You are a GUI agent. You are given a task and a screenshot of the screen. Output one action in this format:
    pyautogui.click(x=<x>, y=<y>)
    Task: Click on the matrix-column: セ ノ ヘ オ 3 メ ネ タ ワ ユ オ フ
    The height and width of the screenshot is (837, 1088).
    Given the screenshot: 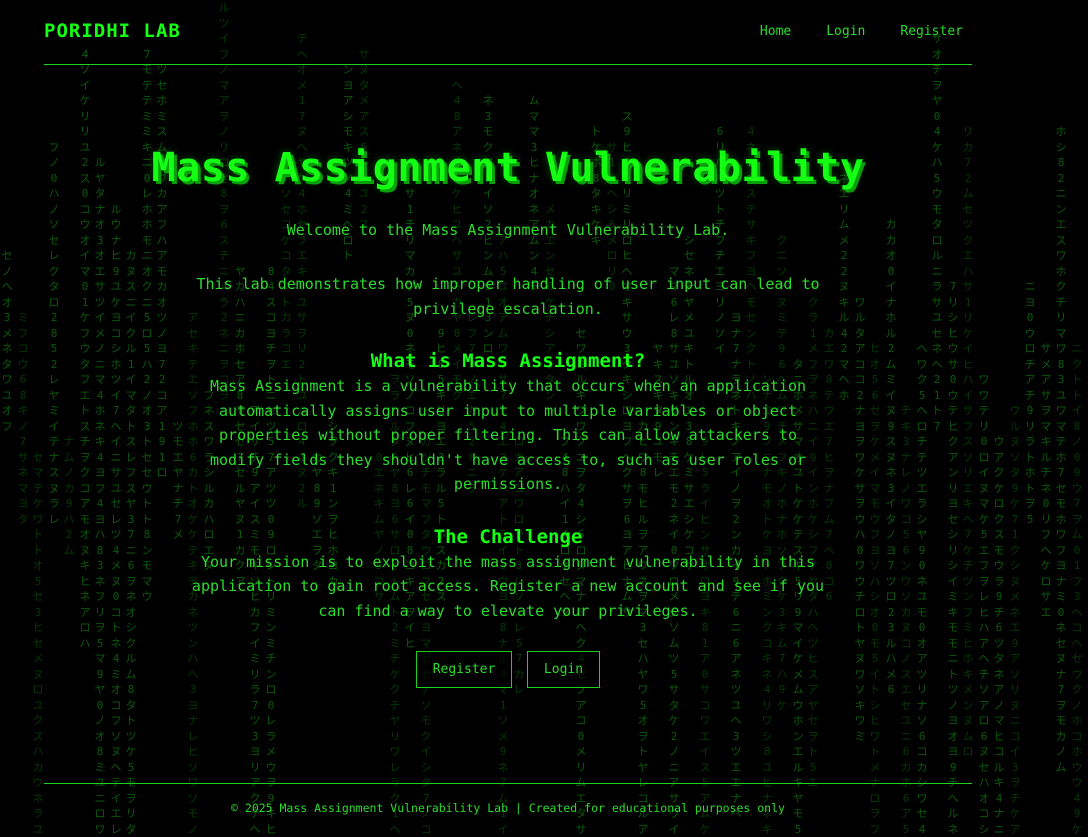 What is the action you would take?
    pyautogui.click(x=7, y=341)
    